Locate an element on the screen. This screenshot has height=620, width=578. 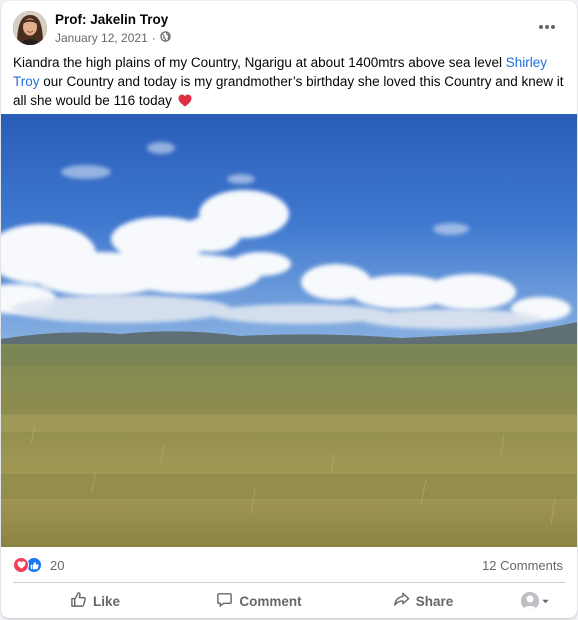
post-date: January 12, 2021 is located at coordinates (101, 38).